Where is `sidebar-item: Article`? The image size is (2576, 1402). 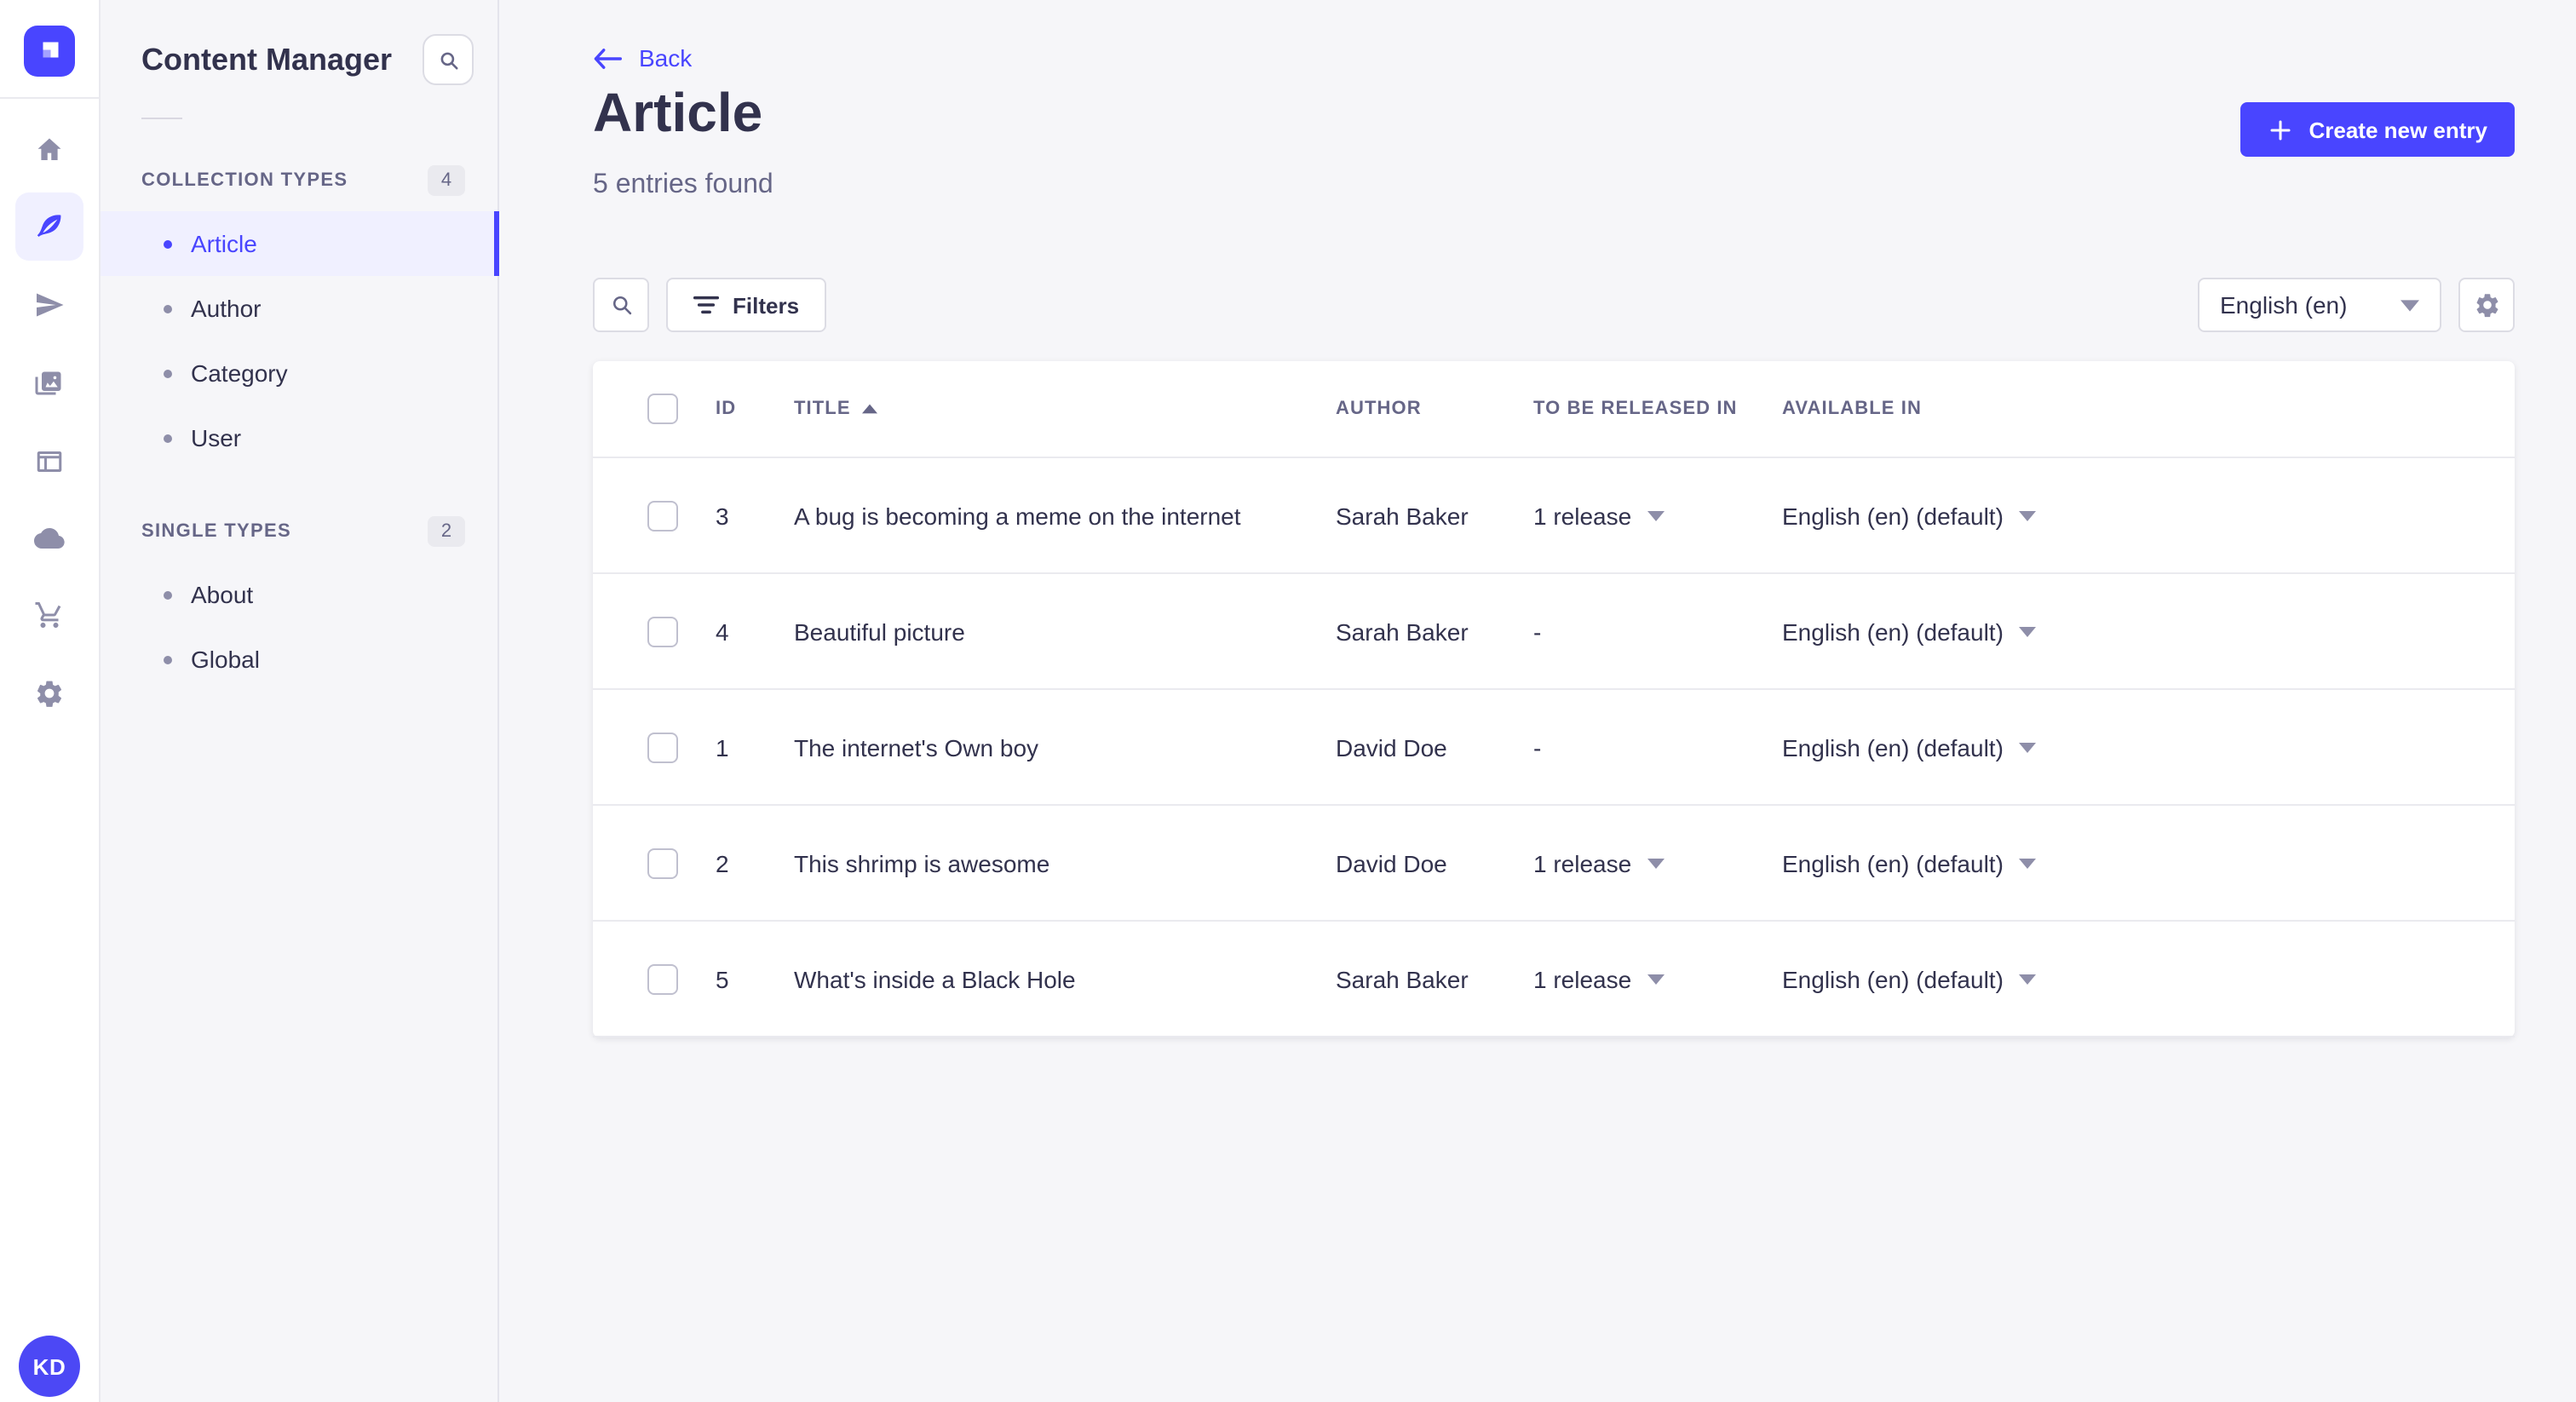
sidebar-item: Article is located at coordinates (299, 243).